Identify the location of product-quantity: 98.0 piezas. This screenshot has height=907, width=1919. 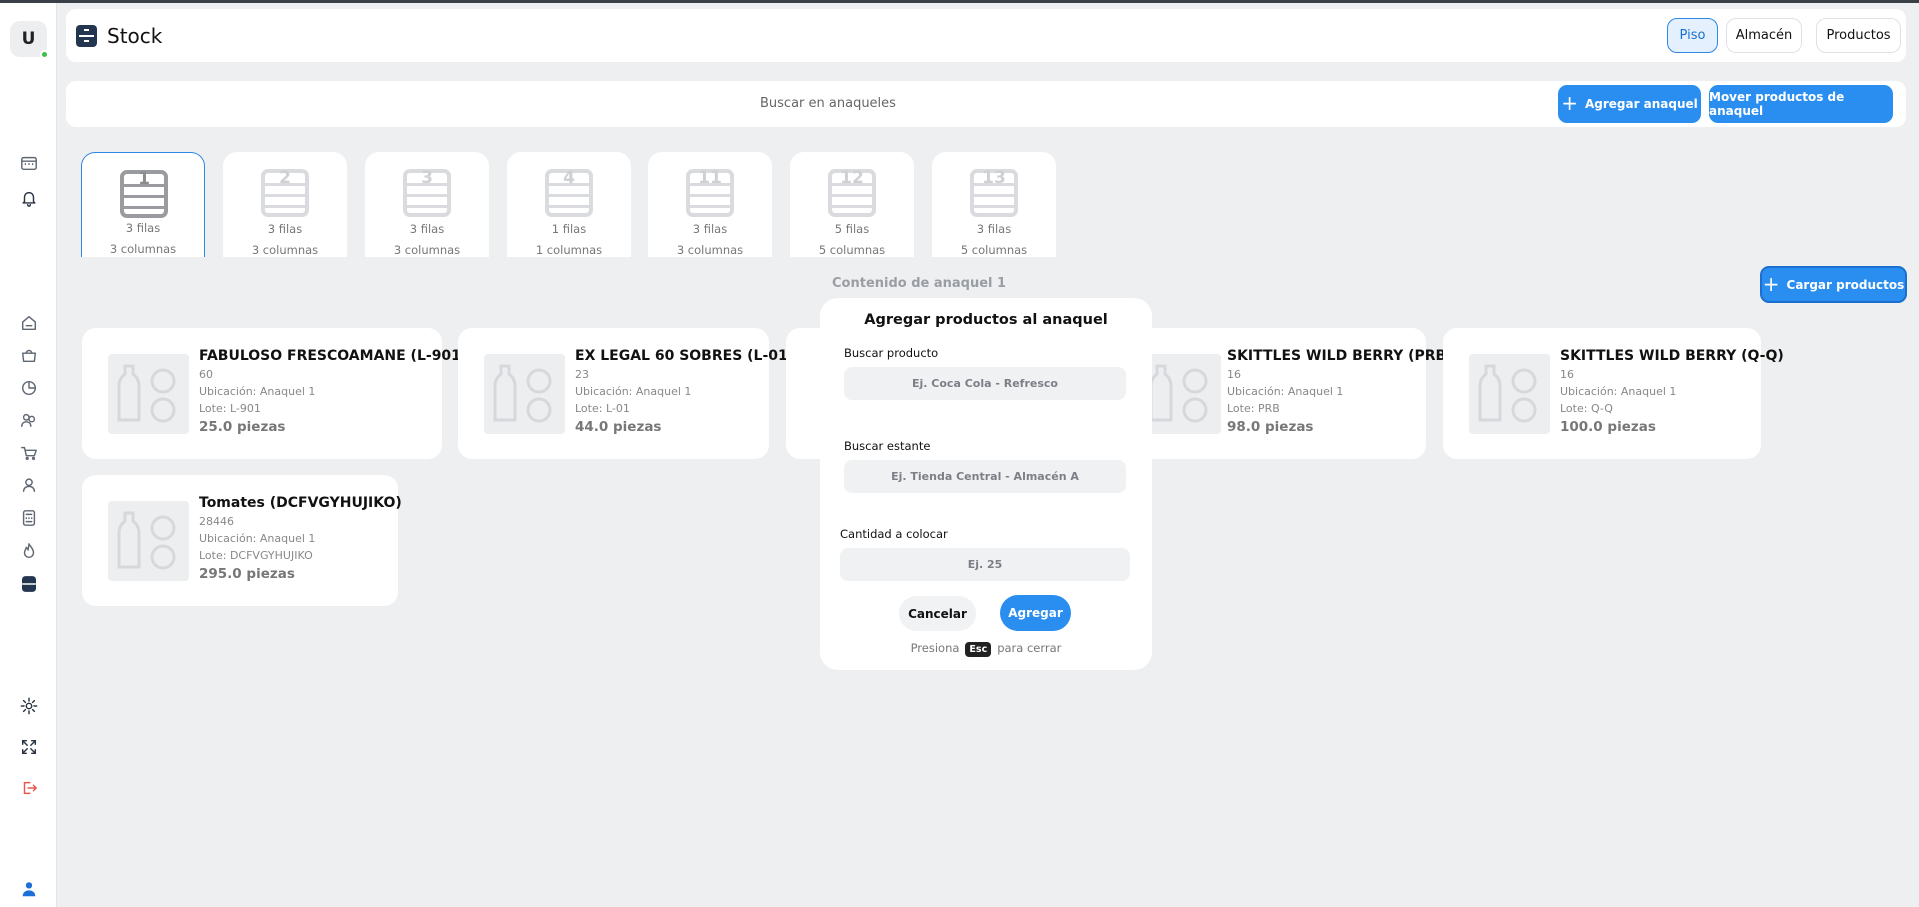
(1270, 427).